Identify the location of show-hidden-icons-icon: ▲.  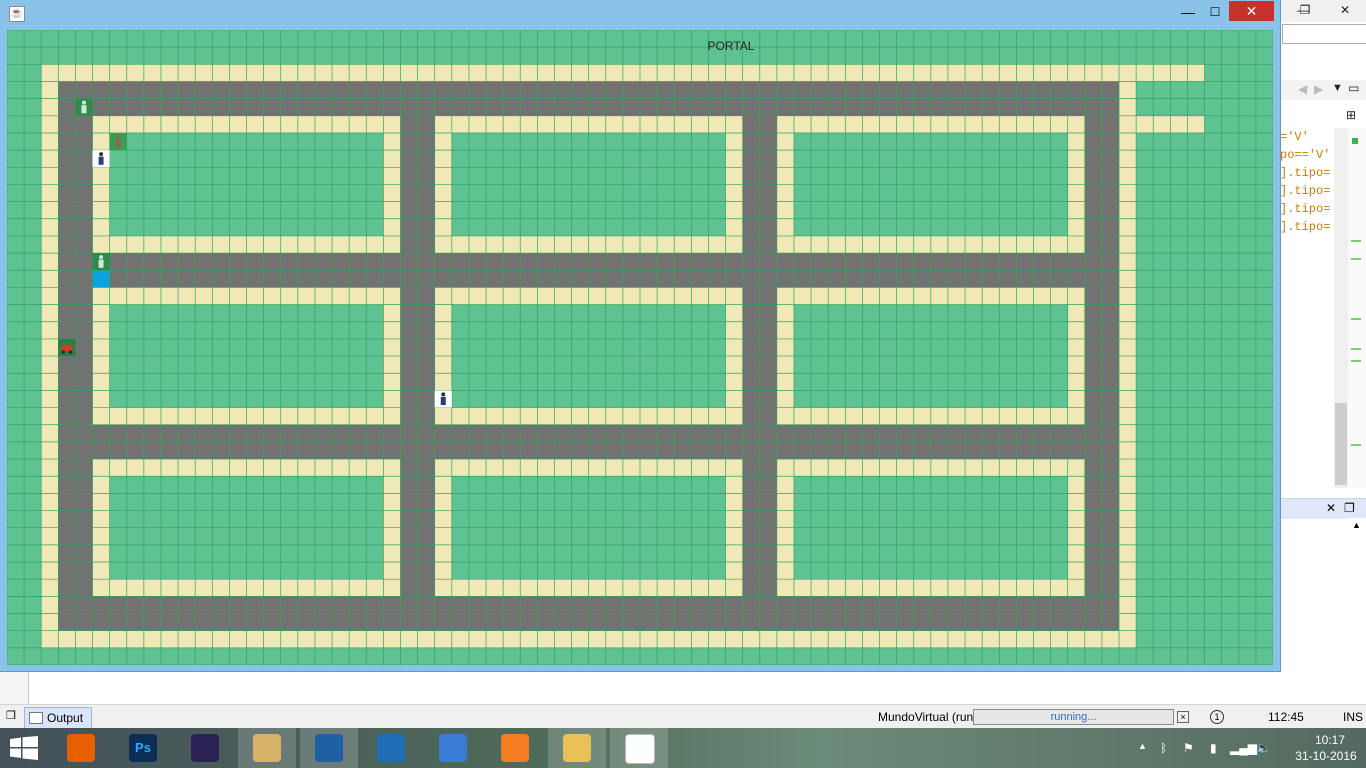
(1142, 746).